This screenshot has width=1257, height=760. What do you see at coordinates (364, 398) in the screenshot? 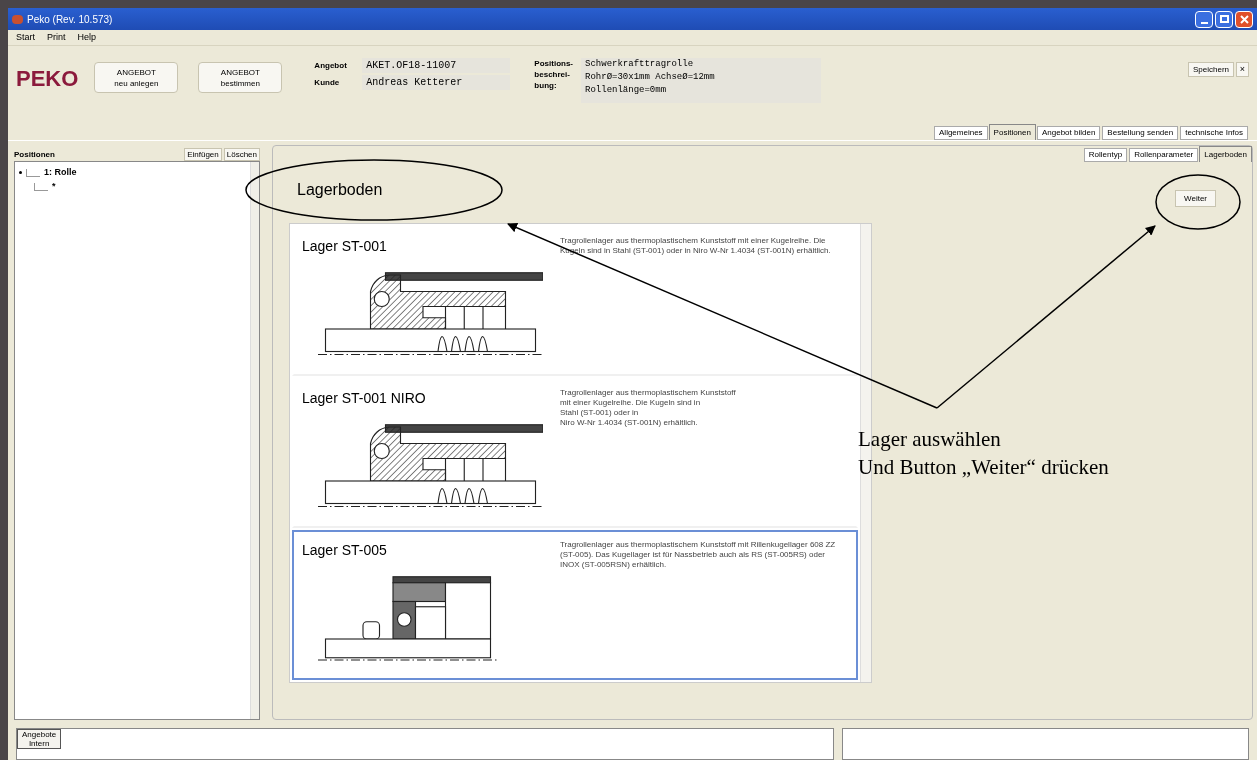
I see `bearing-name: Lager ST-001 NIRO` at bounding box center [364, 398].